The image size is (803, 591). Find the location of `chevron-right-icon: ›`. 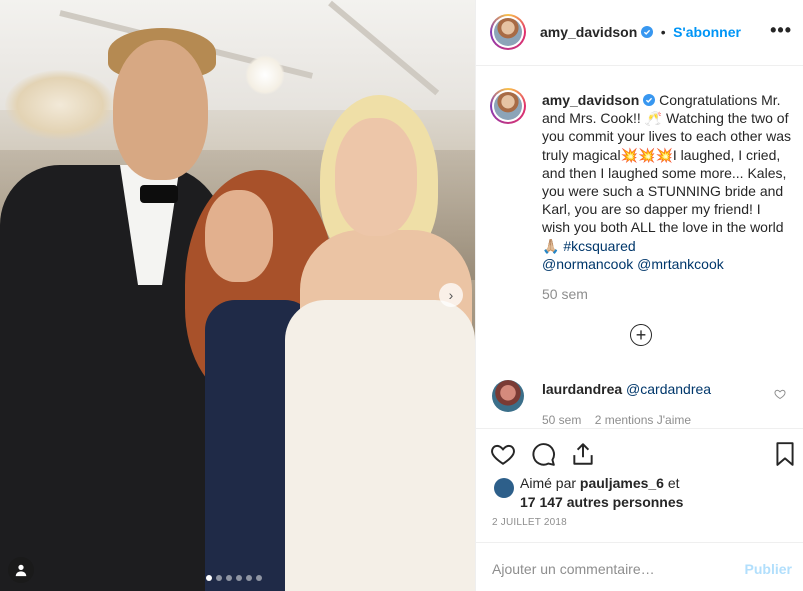

chevron-right-icon: › is located at coordinates (451, 295).